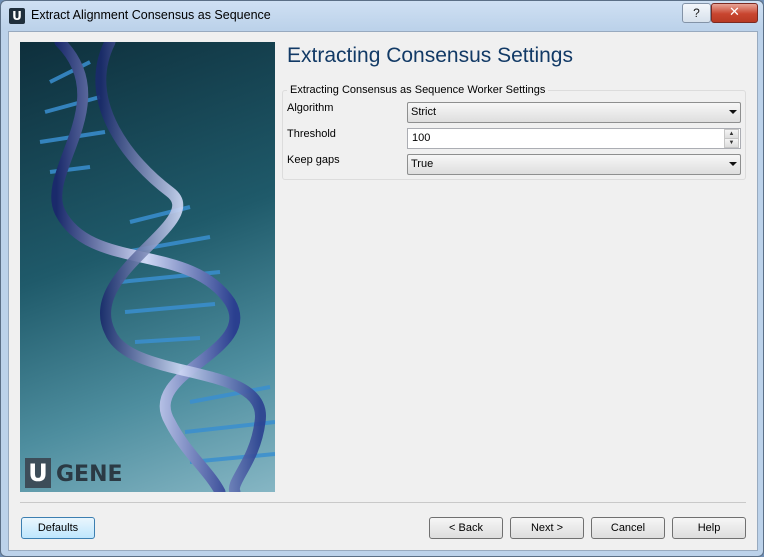 This screenshot has height=557, width=764. What do you see at coordinates (38, 473) in the screenshot?
I see `ugene-logo: U` at bounding box center [38, 473].